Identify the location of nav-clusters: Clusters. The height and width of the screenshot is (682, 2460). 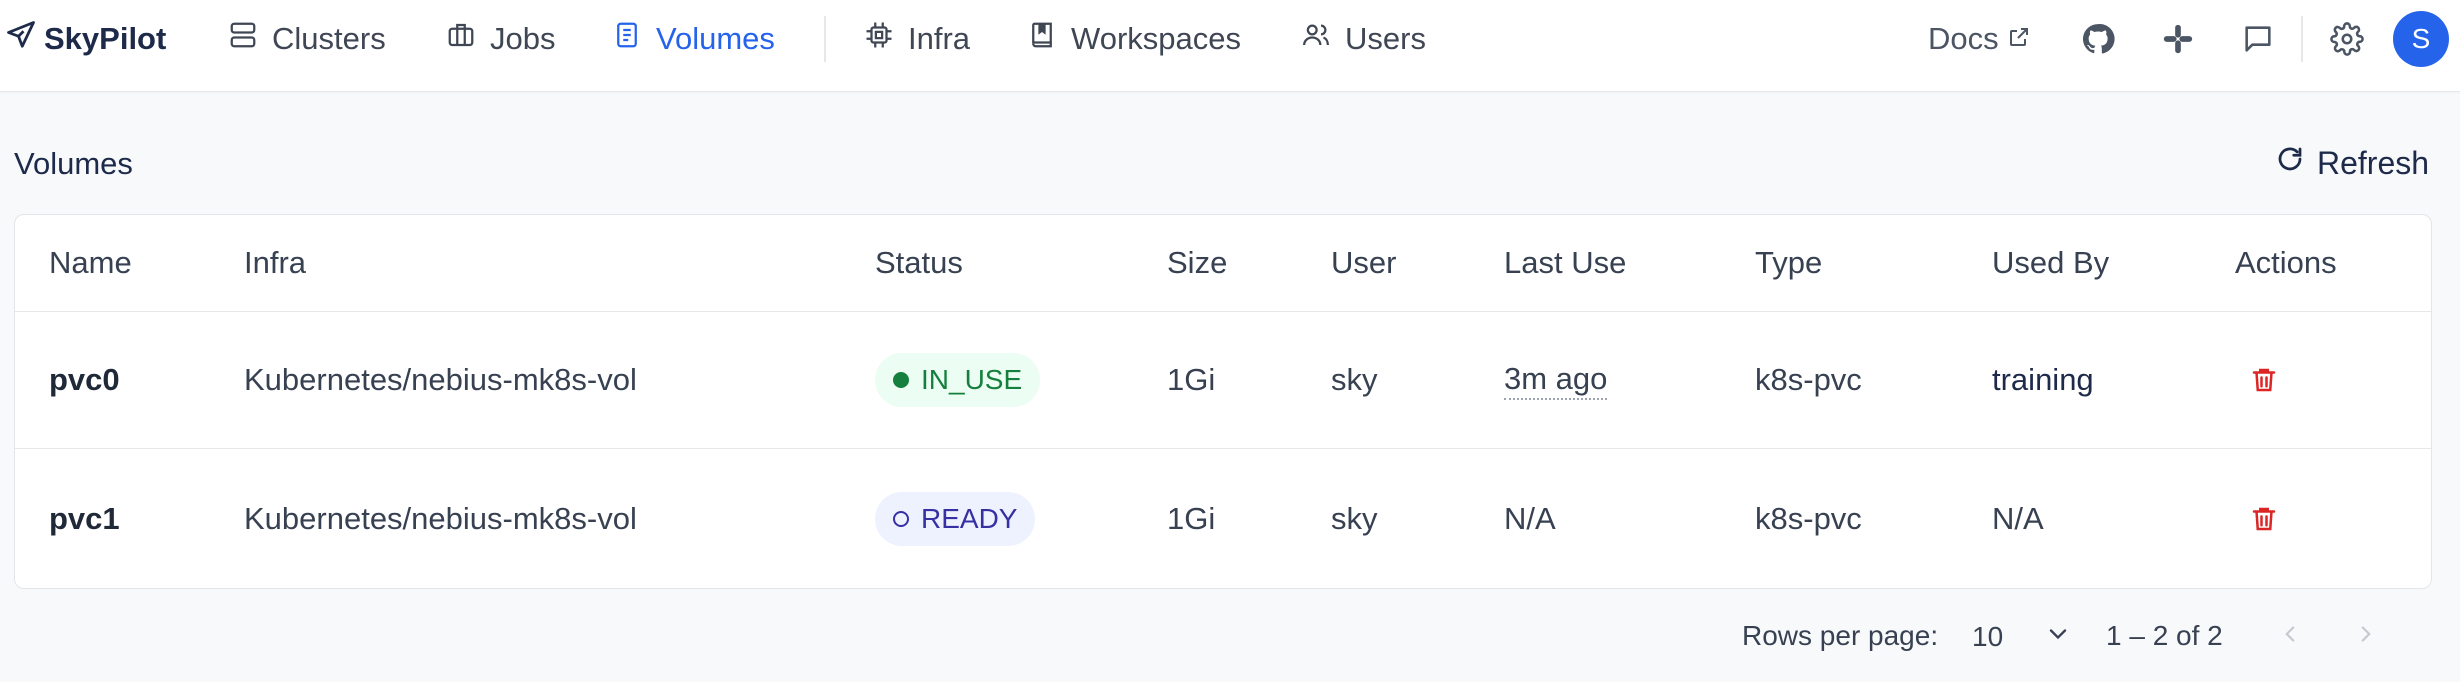
(307, 39).